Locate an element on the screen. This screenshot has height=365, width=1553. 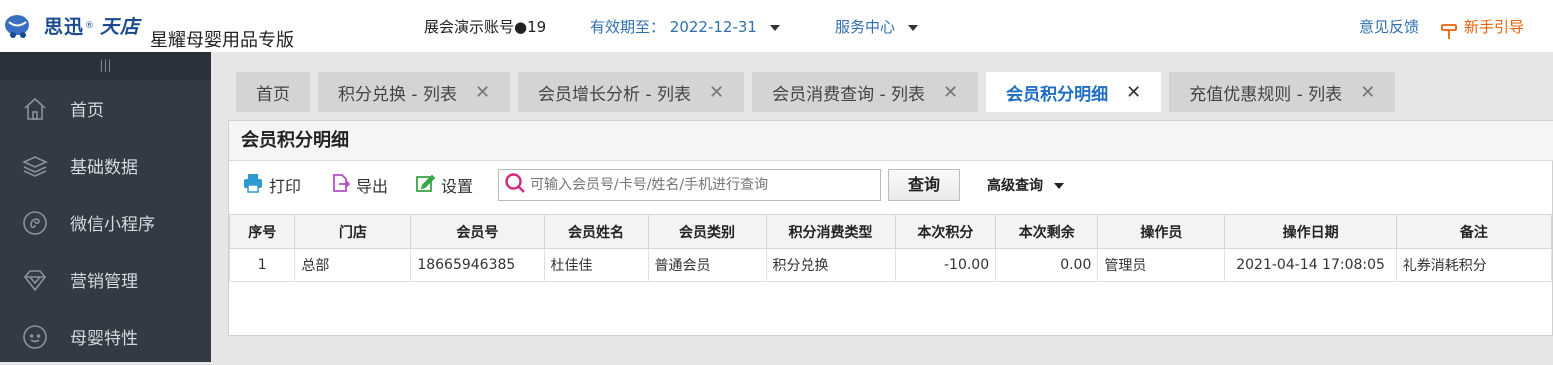
cell-member-type: 普通会员 is located at coordinates (707, 265).